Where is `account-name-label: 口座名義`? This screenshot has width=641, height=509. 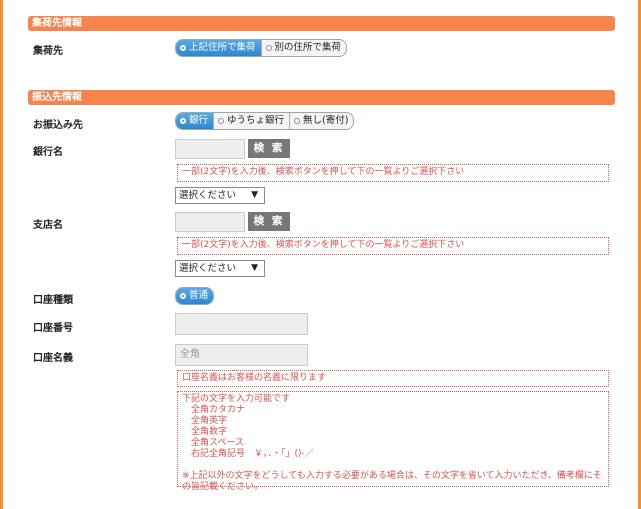 account-name-label: 口座名義 is located at coordinates (53, 358).